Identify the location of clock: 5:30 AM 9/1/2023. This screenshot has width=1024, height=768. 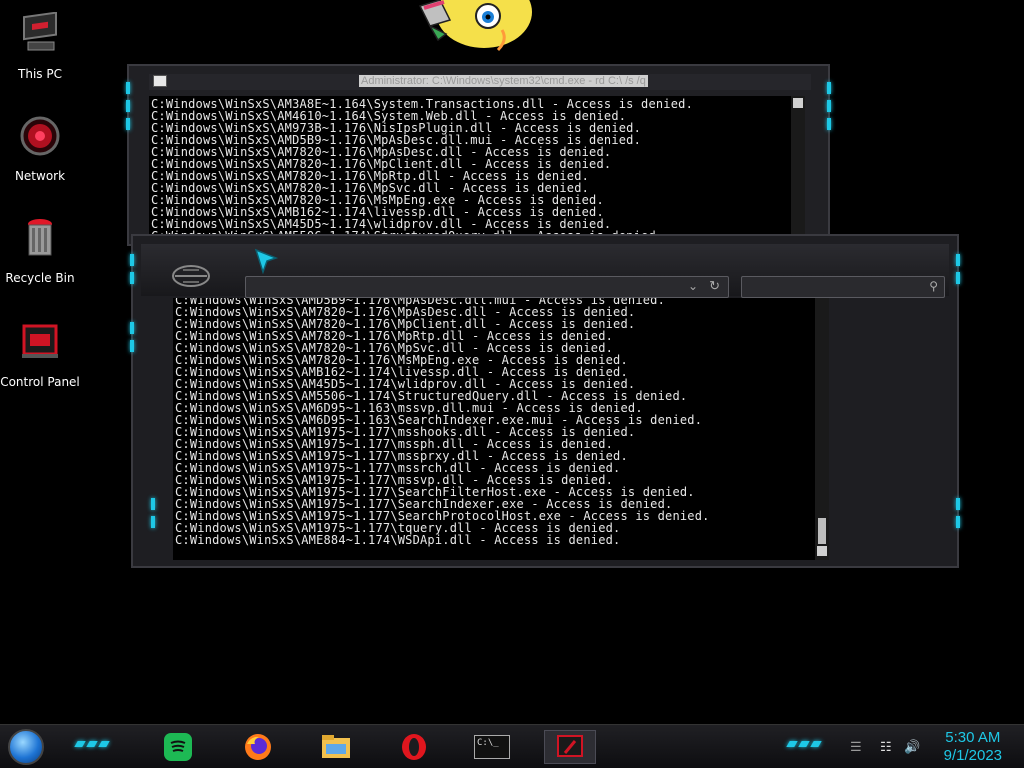
(973, 747).